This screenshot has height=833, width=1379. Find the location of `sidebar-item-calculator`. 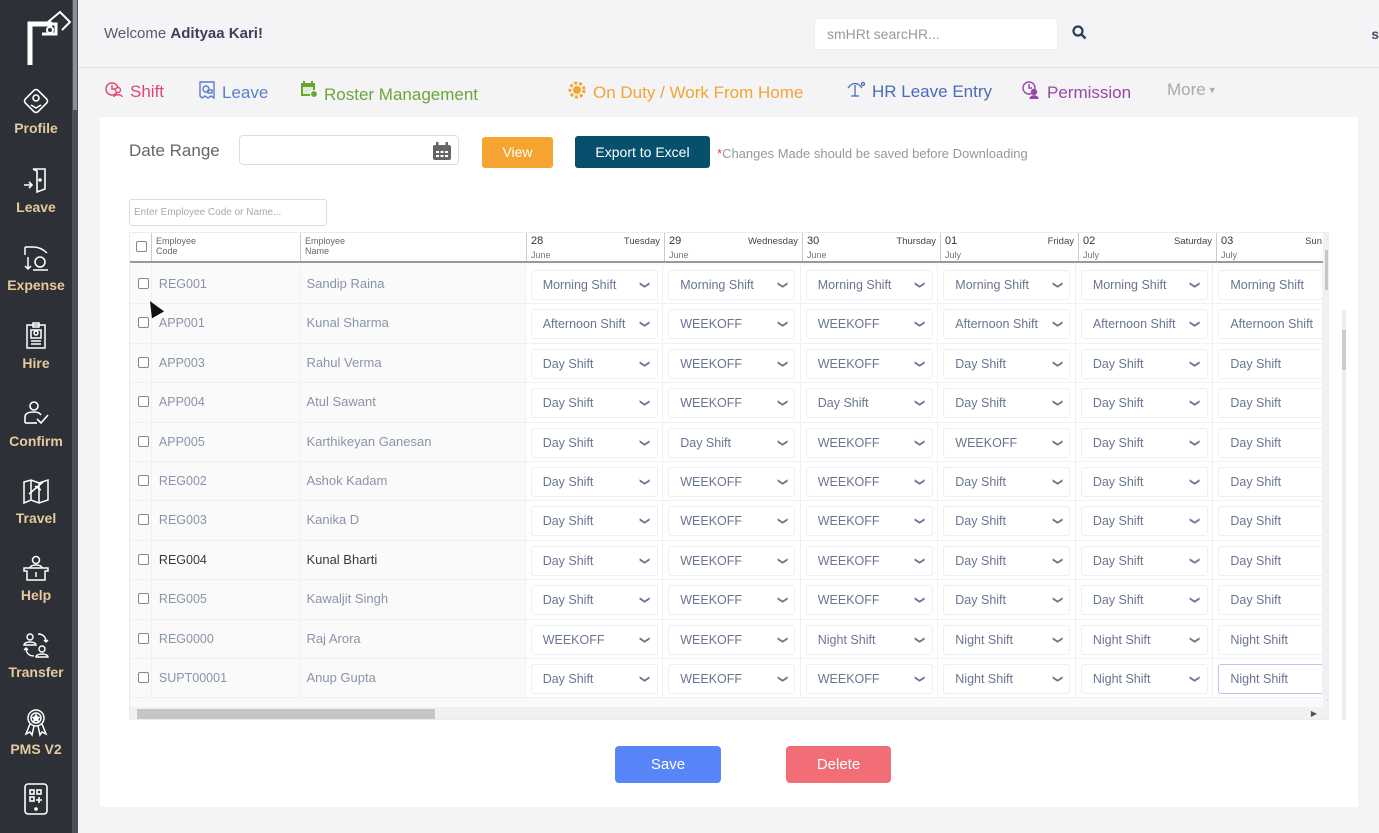

sidebar-item-calculator is located at coordinates (36, 801).